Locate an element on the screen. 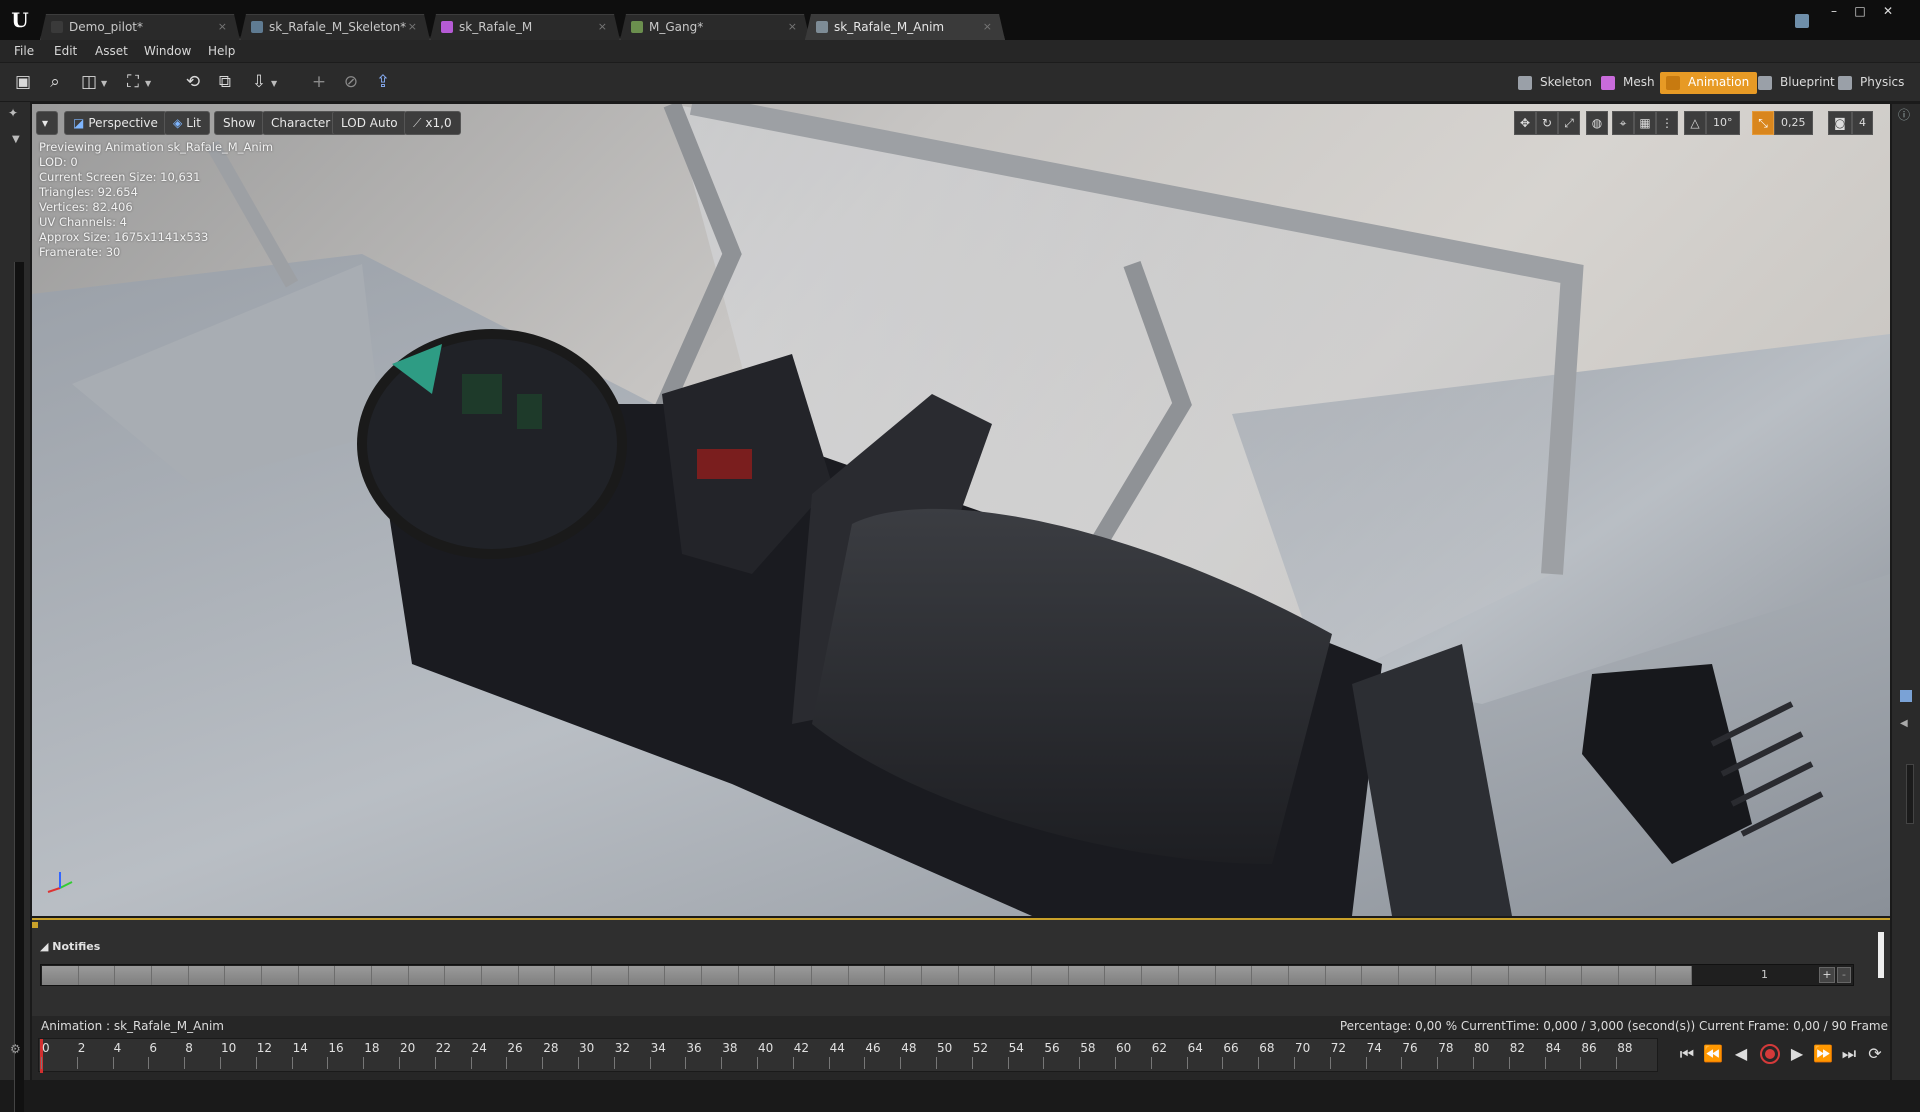  scale-snap-value: 0,25 is located at coordinates (1793, 123).